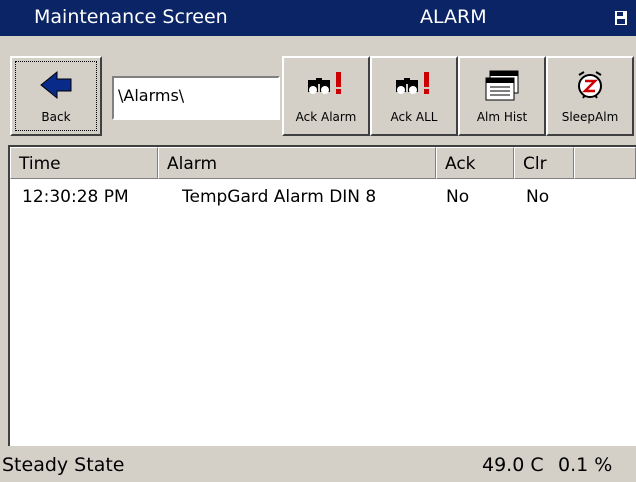 The height and width of the screenshot is (482, 636). I want to click on path-field: \Alarms\, so click(196, 98).